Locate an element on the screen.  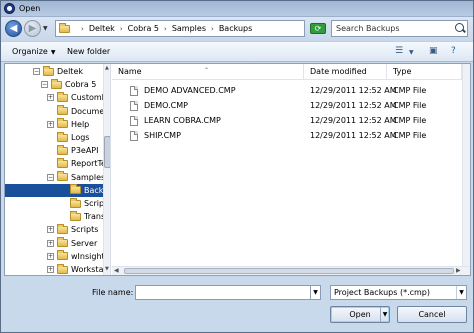
search-icon is located at coordinates (459, 27).